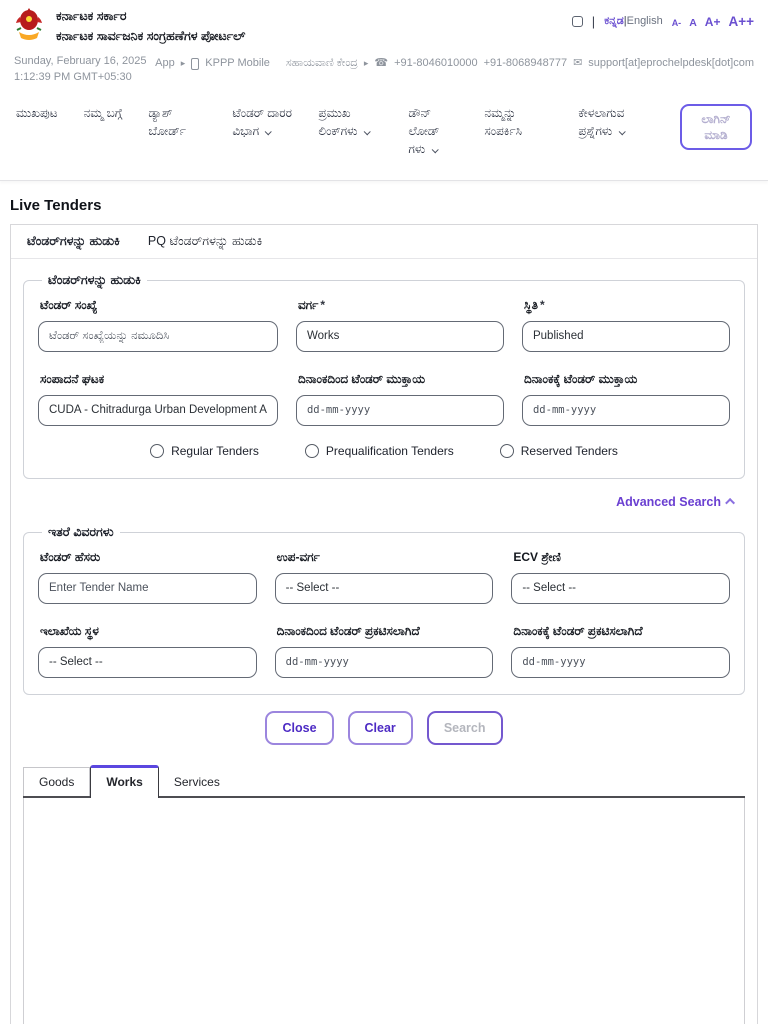 The width and height of the screenshot is (768, 1024). Describe the element at coordinates (350, 122) in the screenshot. I see `nav-item-important-links: ಪ್ರಮುಖ ಲಿಂಕ್‌ಗಳು` at that location.